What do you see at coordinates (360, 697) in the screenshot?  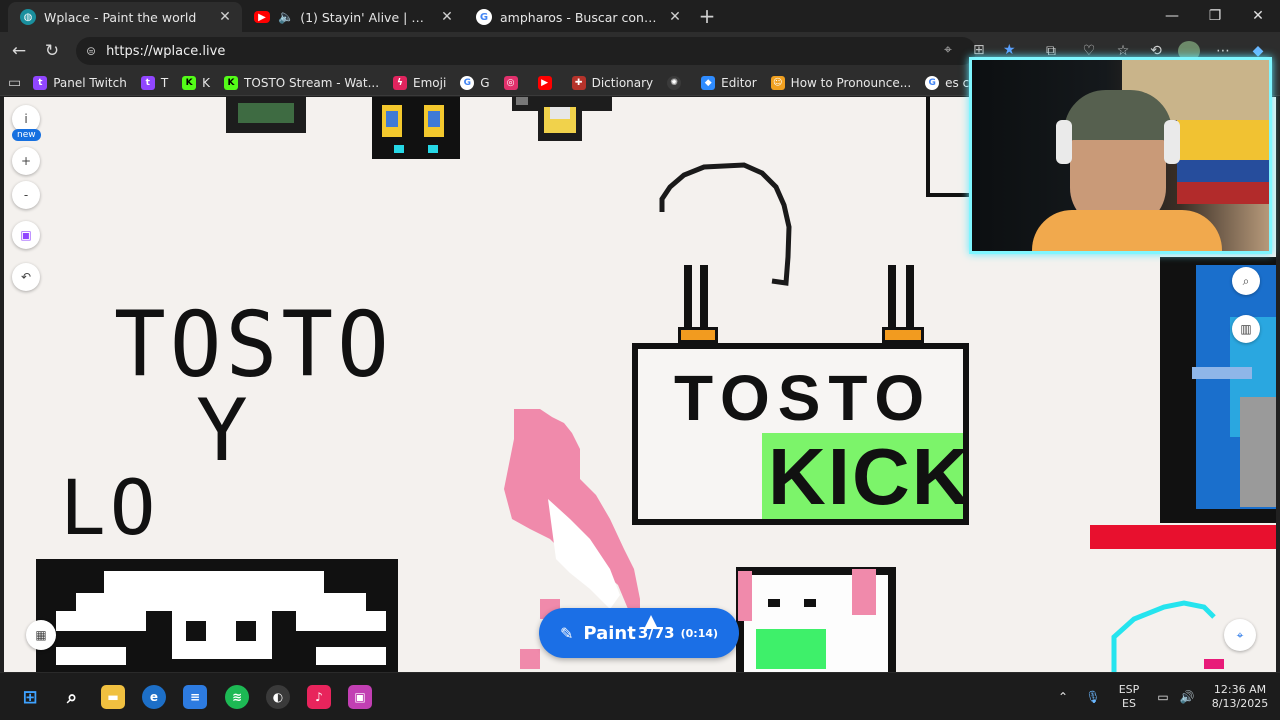 I see `streaming-app-icon: ▣` at bounding box center [360, 697].